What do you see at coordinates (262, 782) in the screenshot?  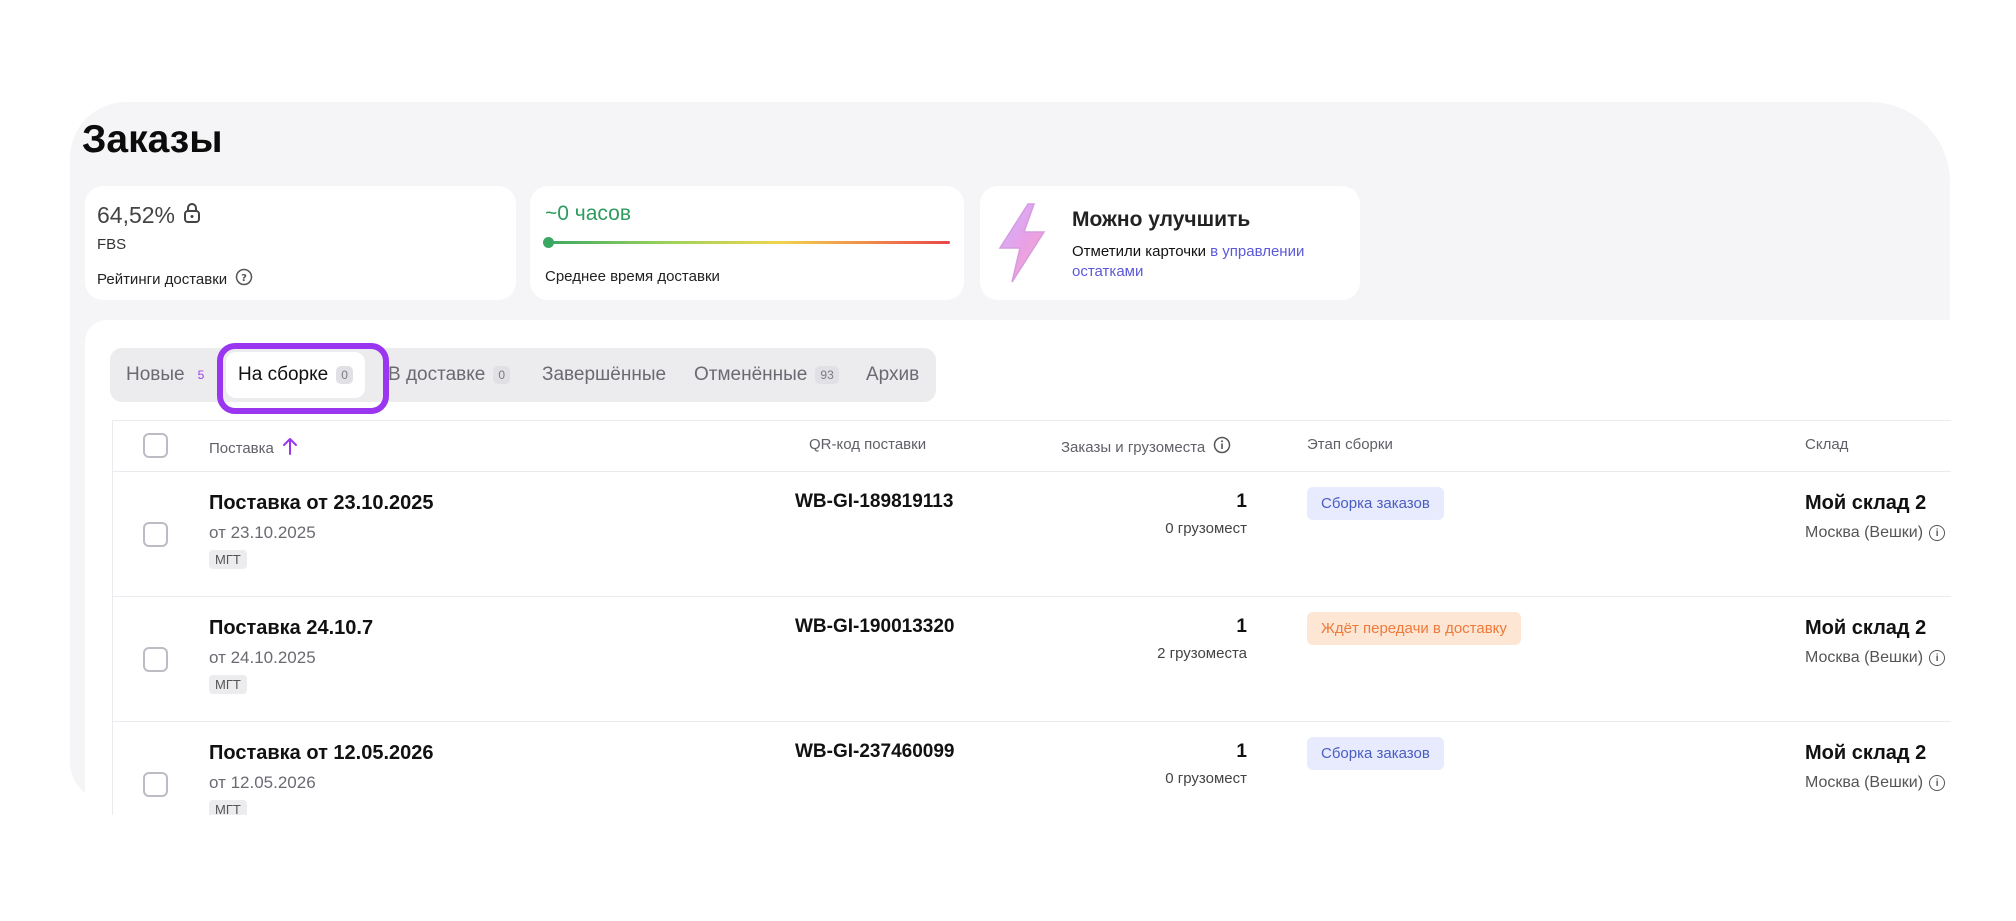 I see `supply-date: от 12.05.2026` at bounding box center [262, 782].